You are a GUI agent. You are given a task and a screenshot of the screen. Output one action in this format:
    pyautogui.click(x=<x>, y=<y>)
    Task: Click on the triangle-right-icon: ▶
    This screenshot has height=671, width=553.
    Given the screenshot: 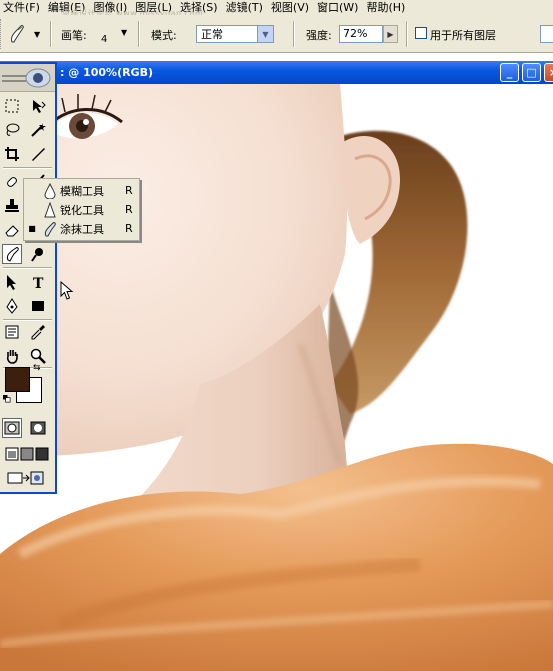 What is the action you would take?
    pyautogui.click(x=390, y=34)
    